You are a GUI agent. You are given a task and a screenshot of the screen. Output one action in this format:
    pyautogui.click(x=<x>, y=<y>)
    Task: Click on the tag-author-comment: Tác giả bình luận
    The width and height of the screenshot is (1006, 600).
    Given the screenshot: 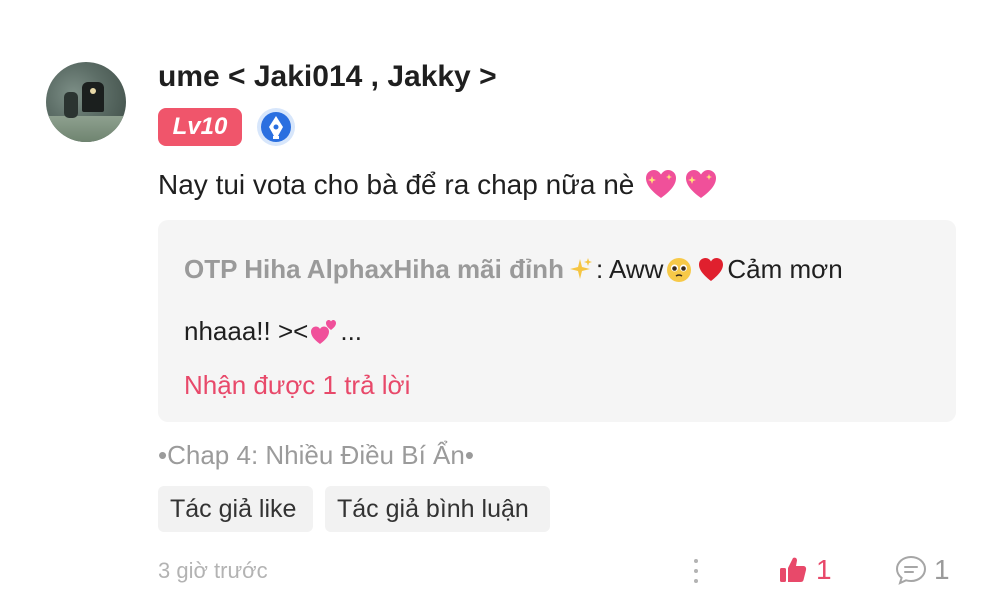 What is the action you would take?
    pyautogui.click(x=437, y=509)
    